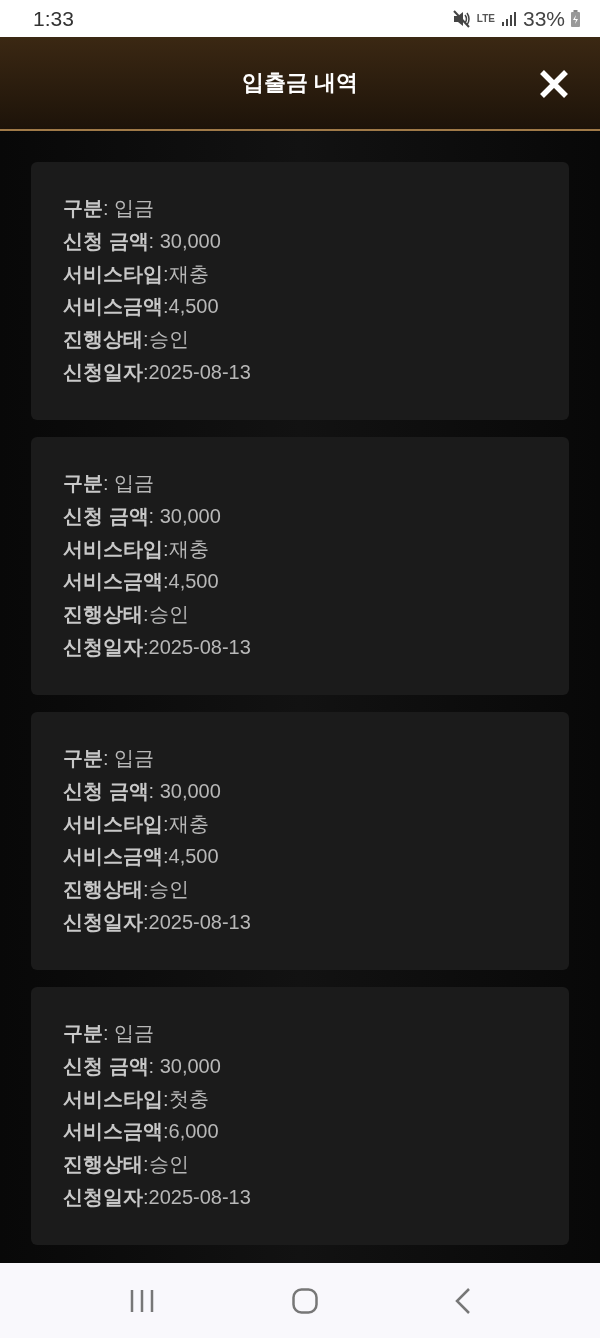 The height and width of the screenshot is (1338, 600). Describe the element at coordinates (554, 84) in the screenshot. I see `close-button` at that location.